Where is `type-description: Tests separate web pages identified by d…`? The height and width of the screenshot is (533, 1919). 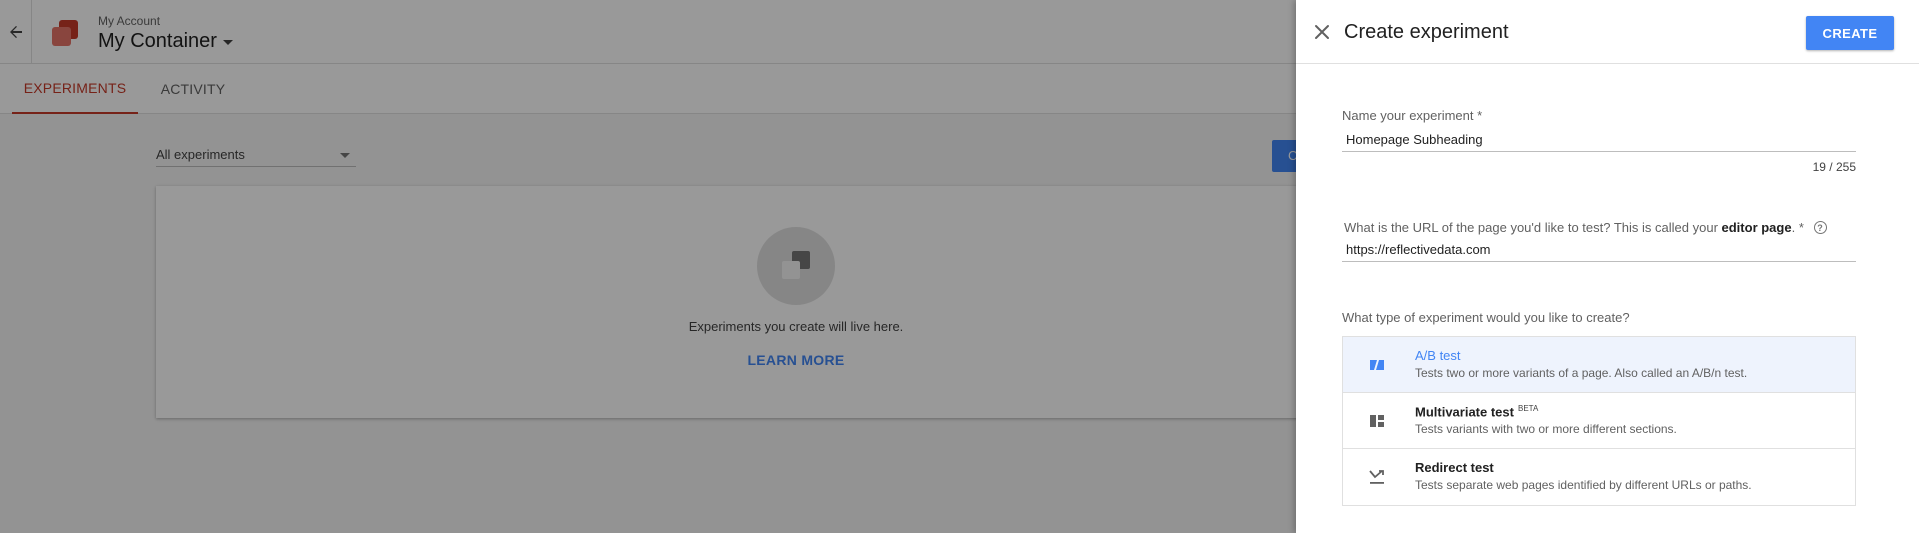
type-description: Tests separate web pages identified by d… is located at coordinates (1583, 485).